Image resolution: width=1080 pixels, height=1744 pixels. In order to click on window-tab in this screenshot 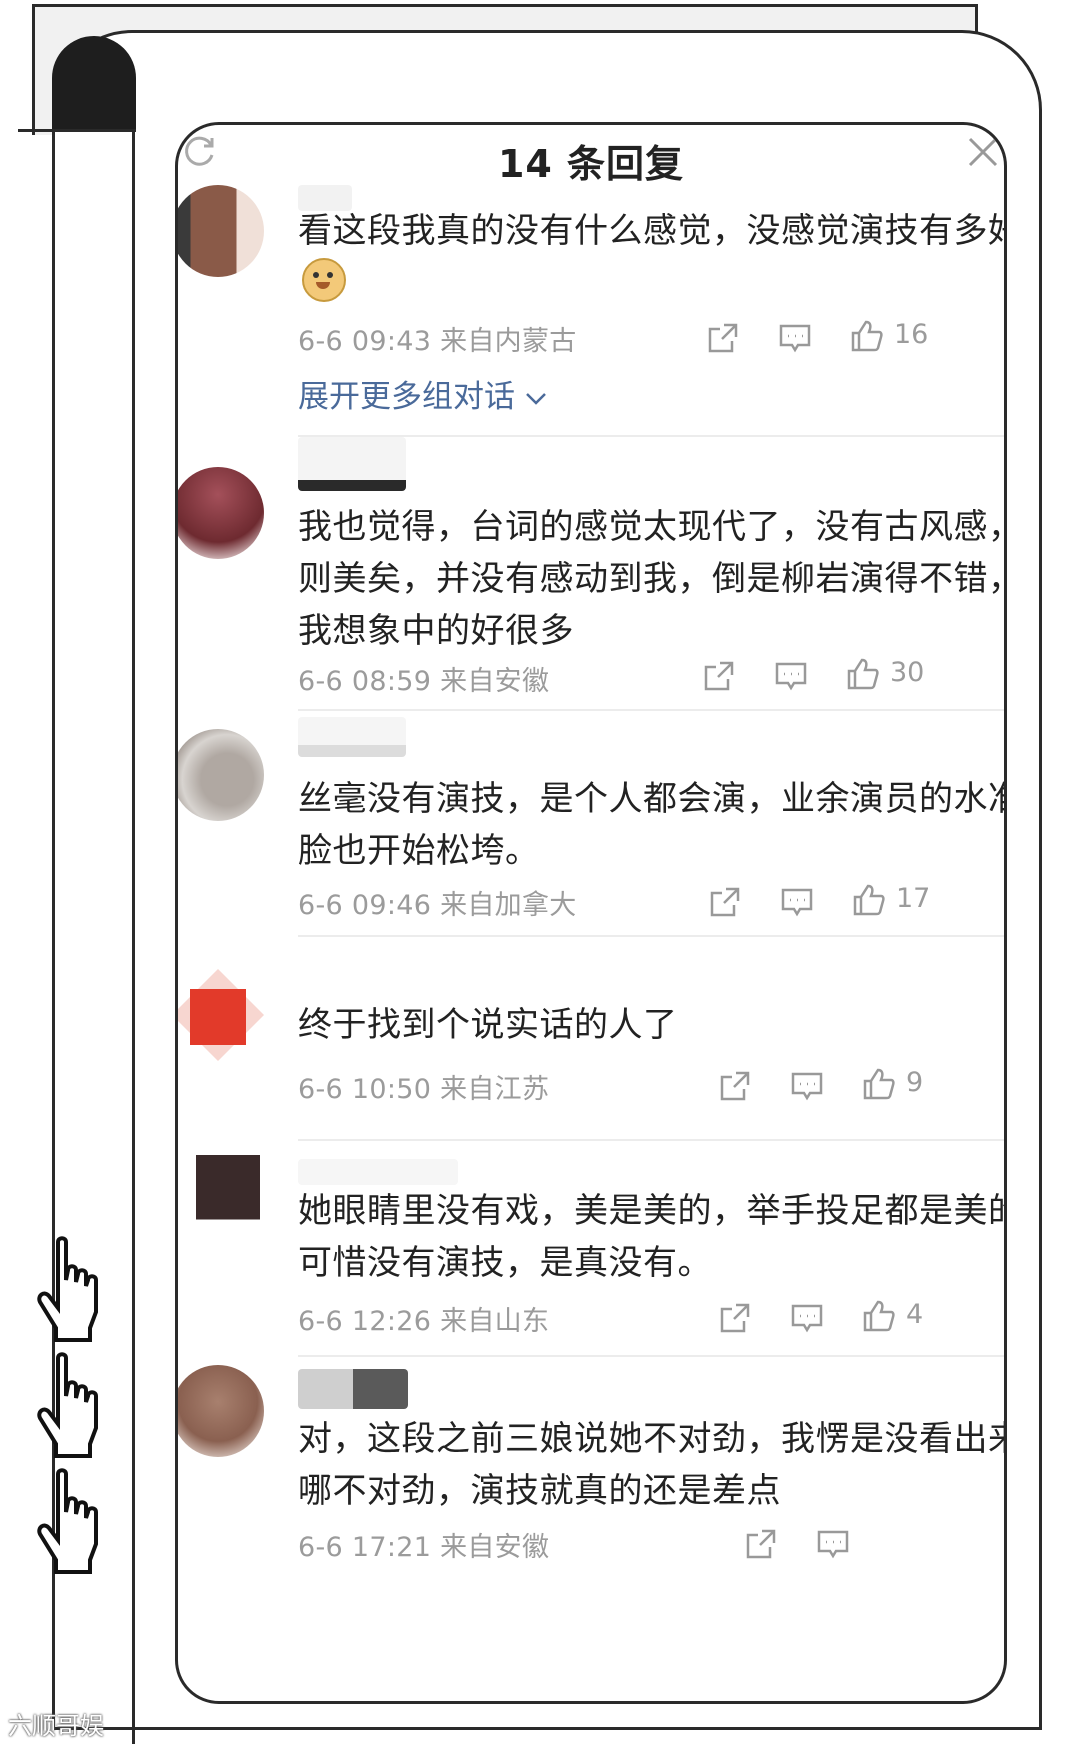, I will do `click(94, 84)`.